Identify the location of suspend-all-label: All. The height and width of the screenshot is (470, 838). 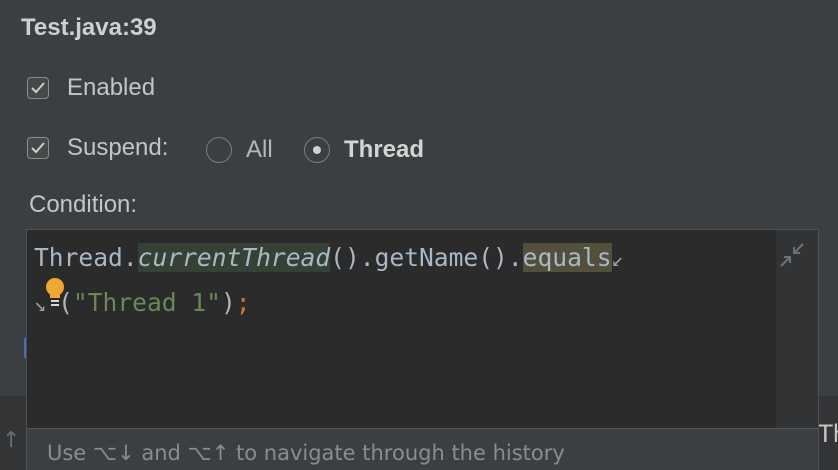
(259, 150).